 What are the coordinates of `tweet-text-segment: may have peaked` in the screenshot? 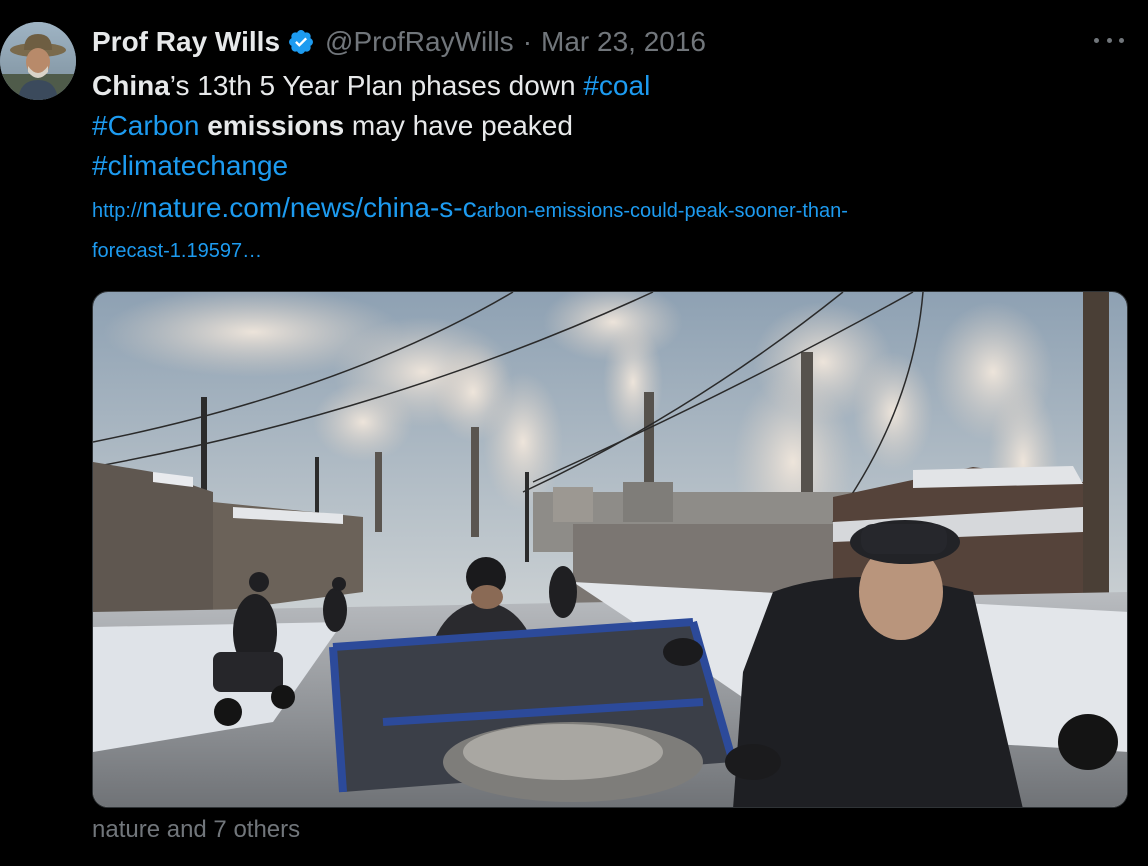 It's located at (458, 125).